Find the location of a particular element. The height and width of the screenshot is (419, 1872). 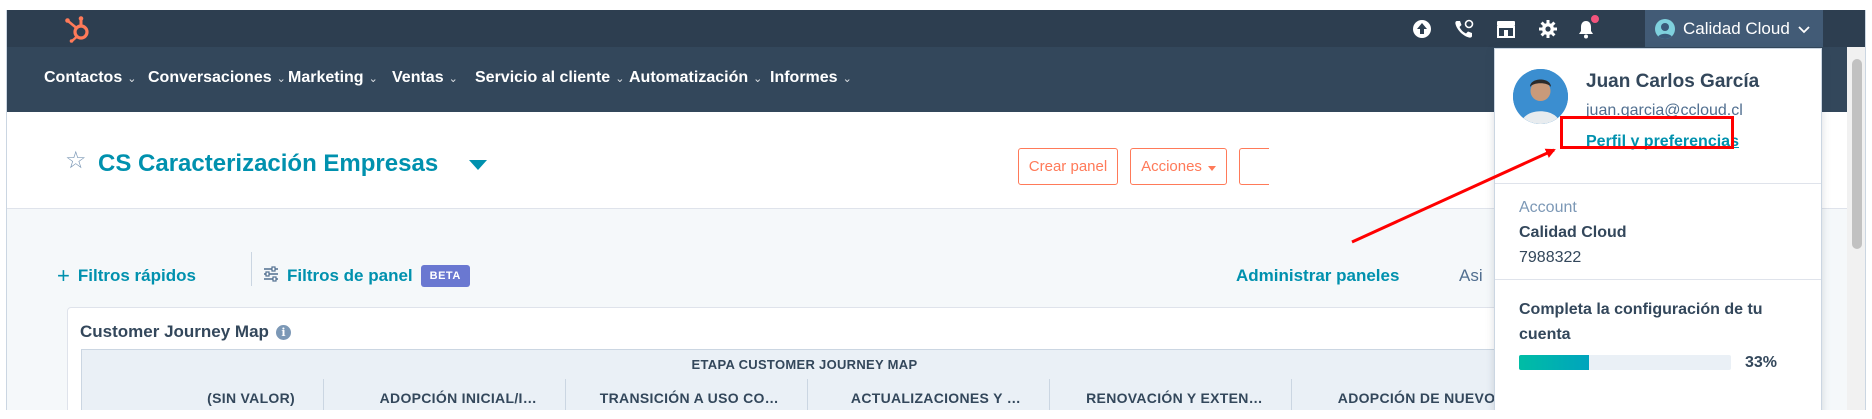

table-group-header-text: ETAPA CUSTOMER JOURNEY MAP is located at coordinates (804, 364).